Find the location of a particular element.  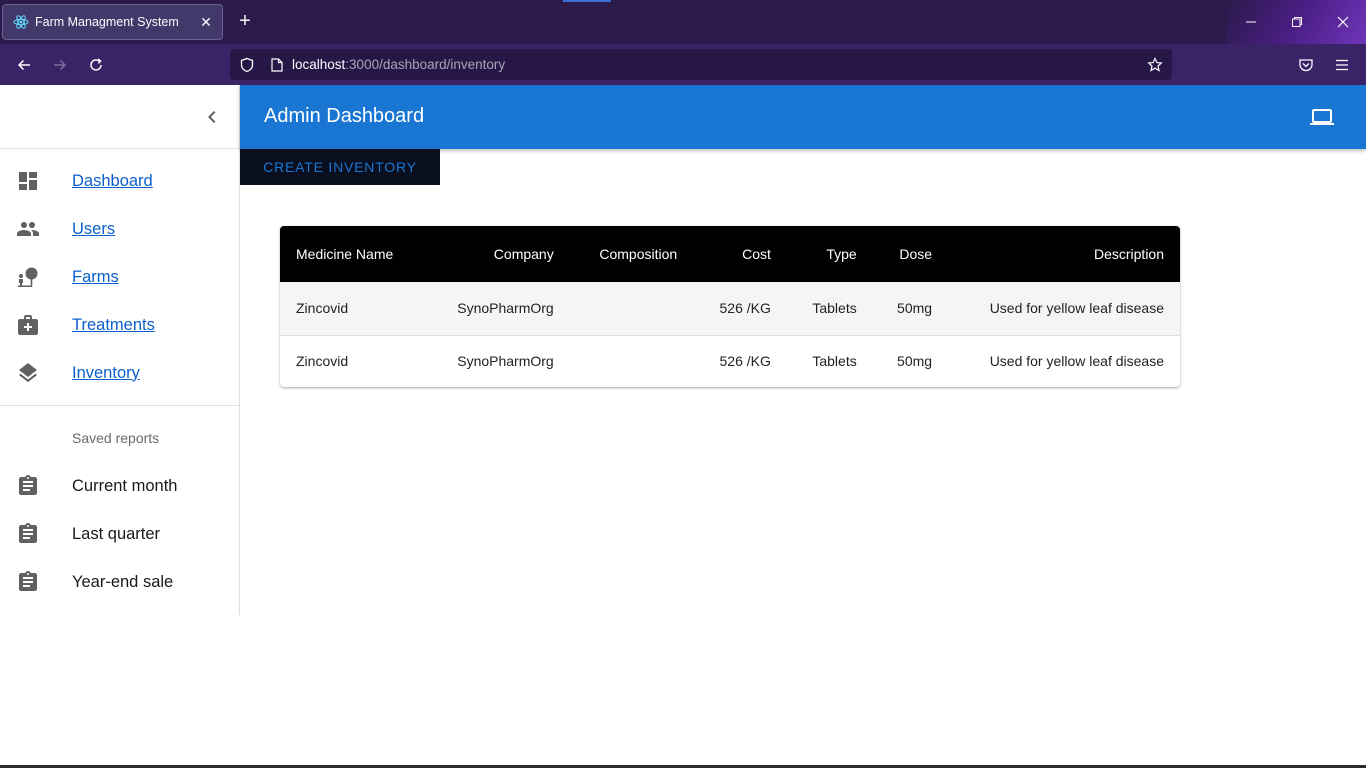

laptop-icon is located at coordinates (1322, 117).